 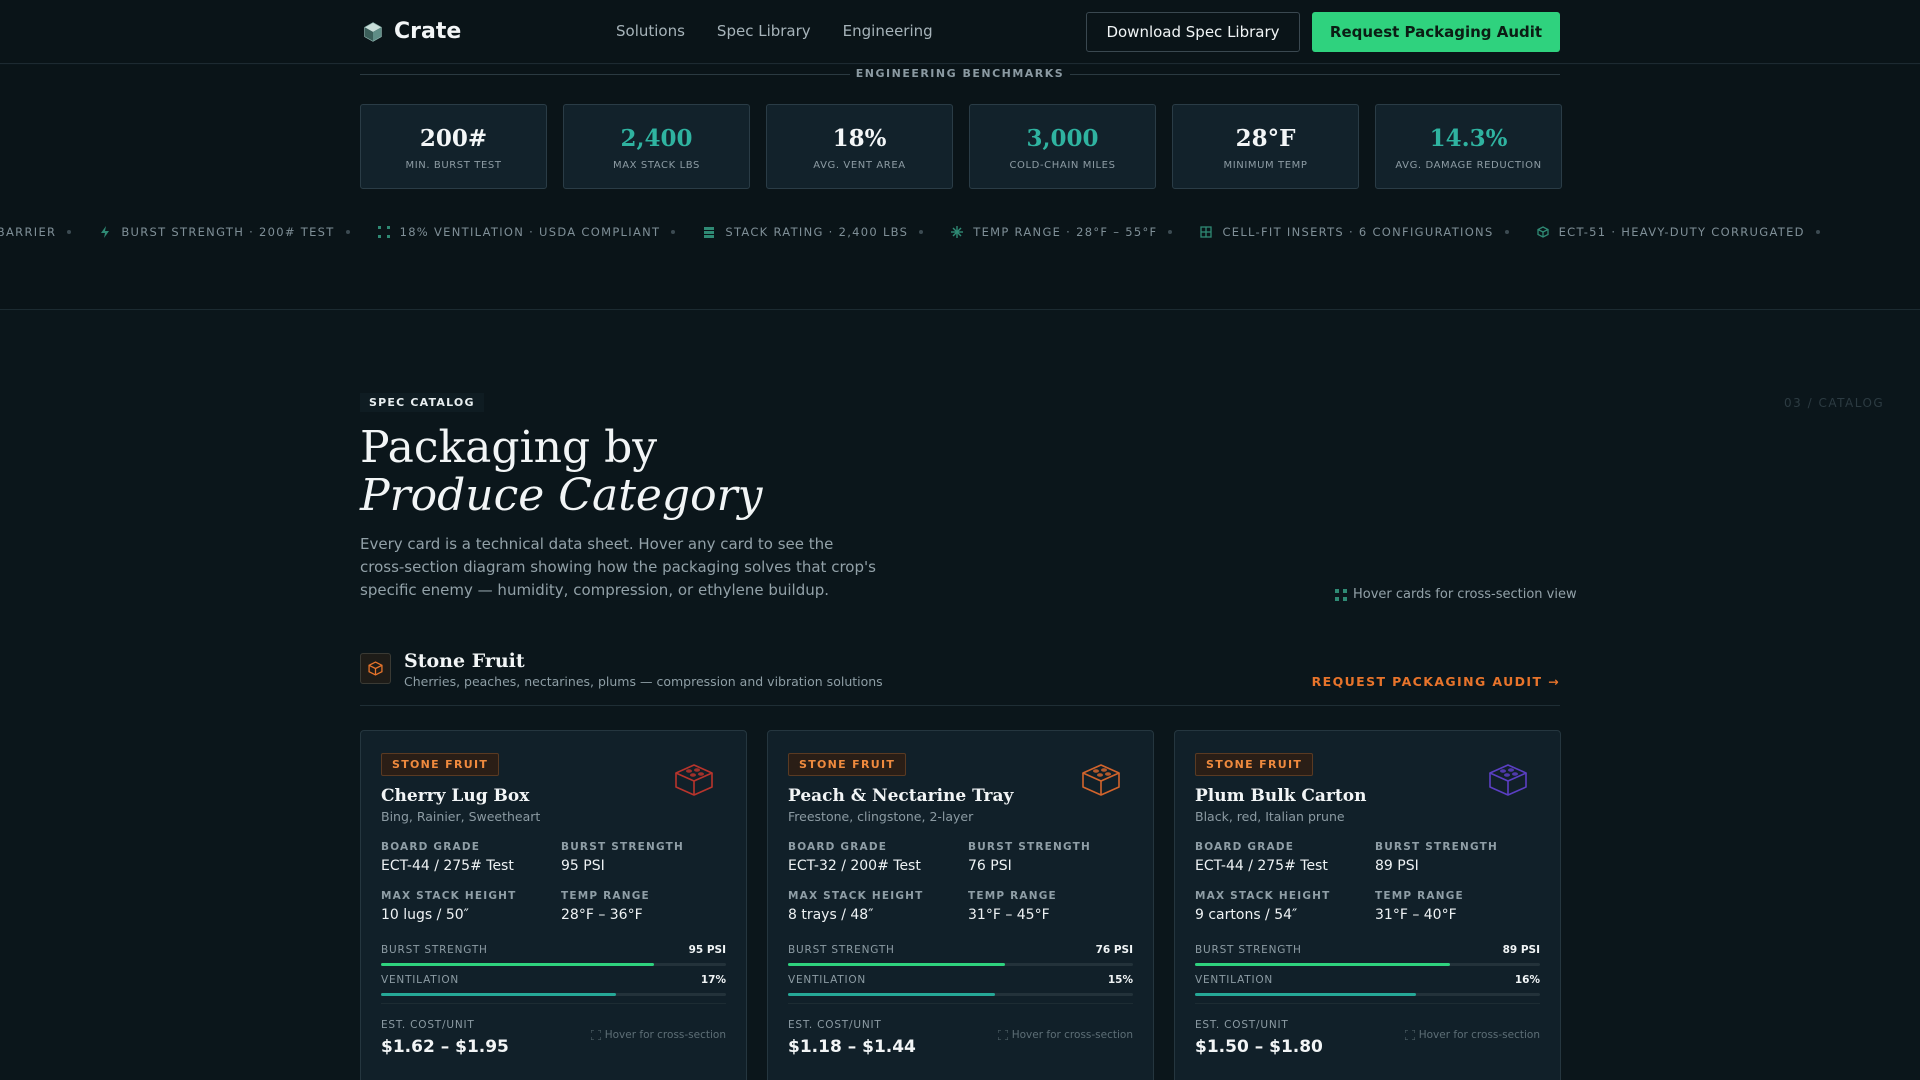 I want to click on card-subtitle: Freestone, clingstone, 2-layer, so click(x=881, y=816).